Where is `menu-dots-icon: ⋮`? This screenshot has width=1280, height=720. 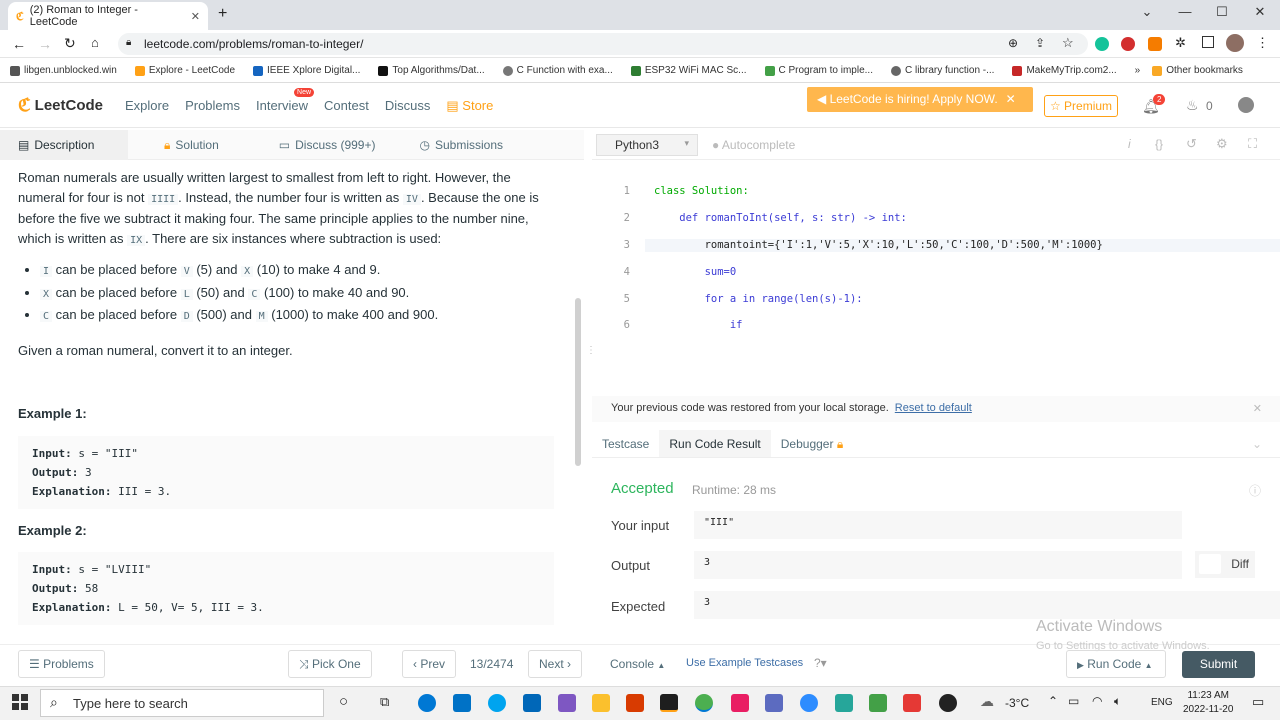
menu-dots-icon: ⋮ is located at coordinates (1262, 43).